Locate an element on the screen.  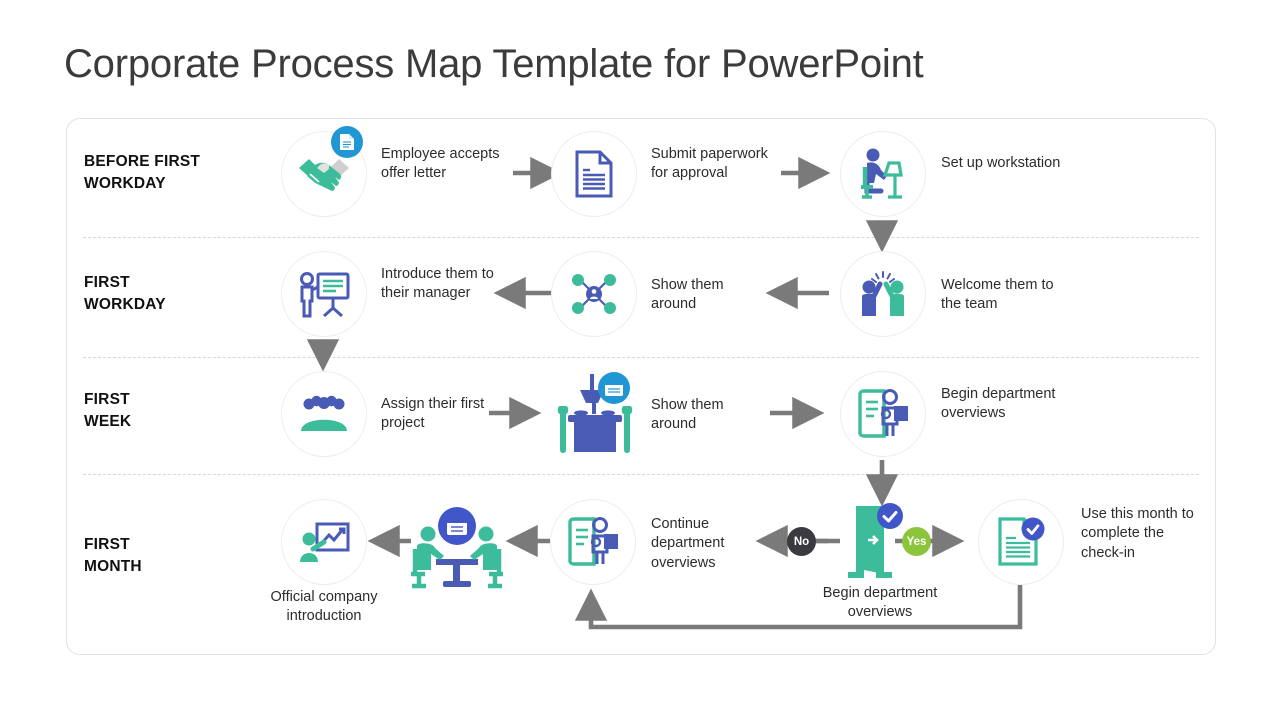
step-circle-r2c3 is located at coordinates (883, 294).